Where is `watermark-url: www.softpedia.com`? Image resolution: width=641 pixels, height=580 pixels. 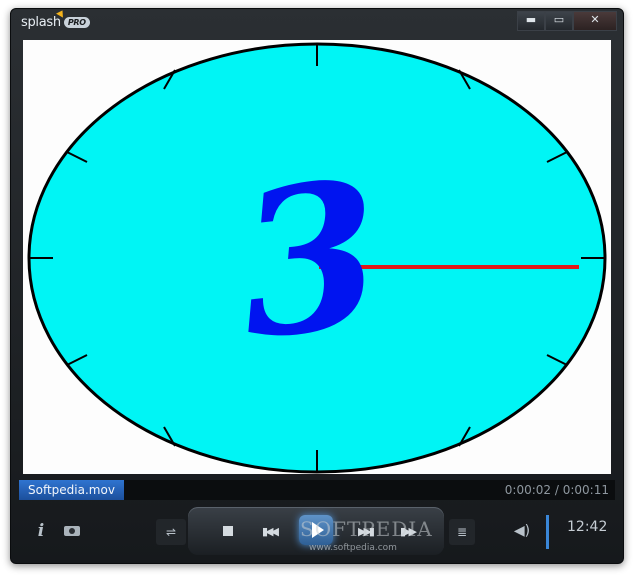 watermark-url: www.softpedia.com is located at coordinates (353, 548).